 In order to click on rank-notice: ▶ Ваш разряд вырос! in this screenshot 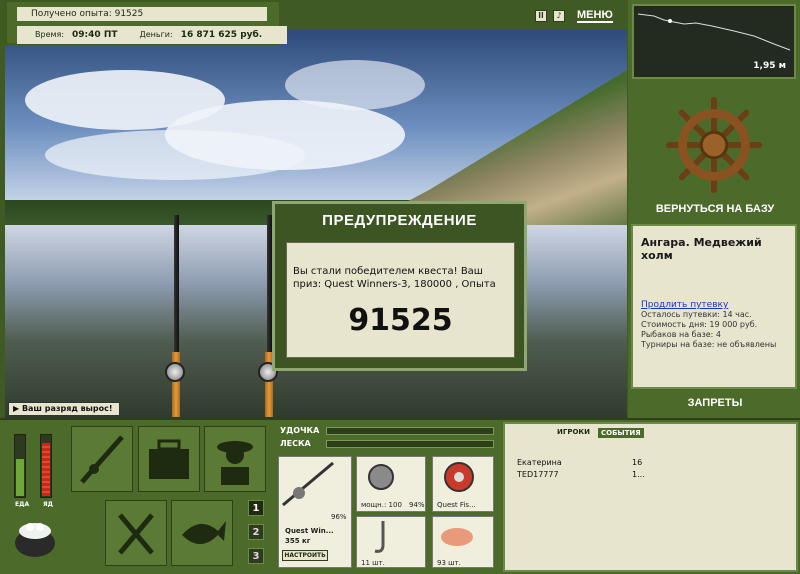, I will do `click(64, 409)`.